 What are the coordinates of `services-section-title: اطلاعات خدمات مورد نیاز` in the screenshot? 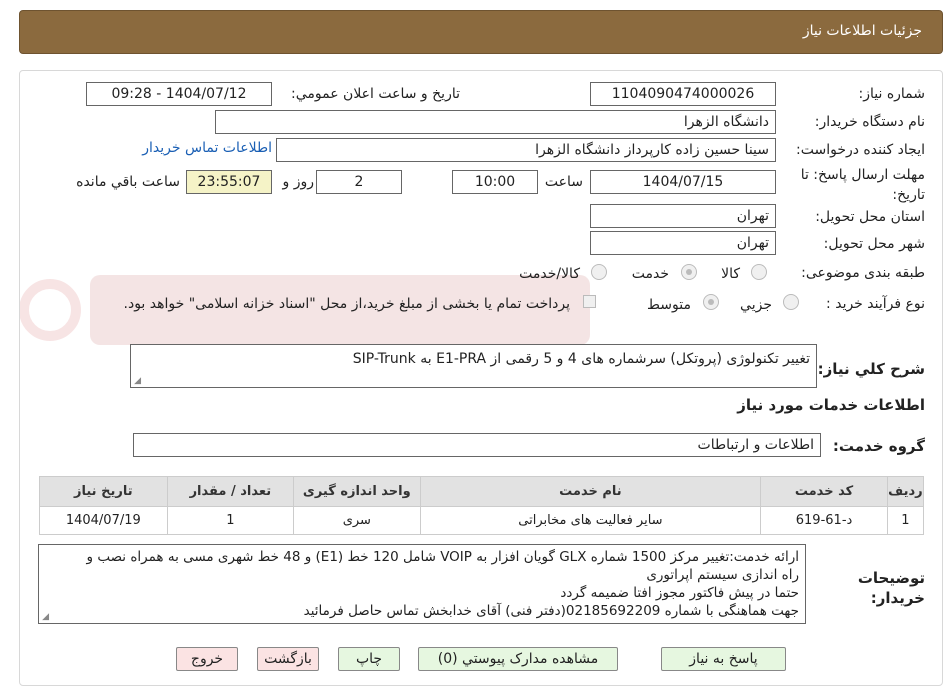 It's located at (831, 405).